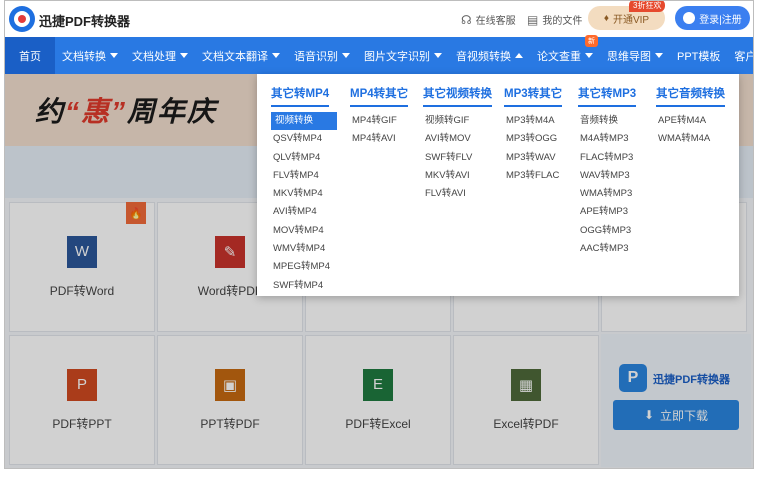 The width and height of the screenshot is (760, 477). Describe the element at coordinates (519, 55) in the screenshot. I see `caret-up-icon` at that location.